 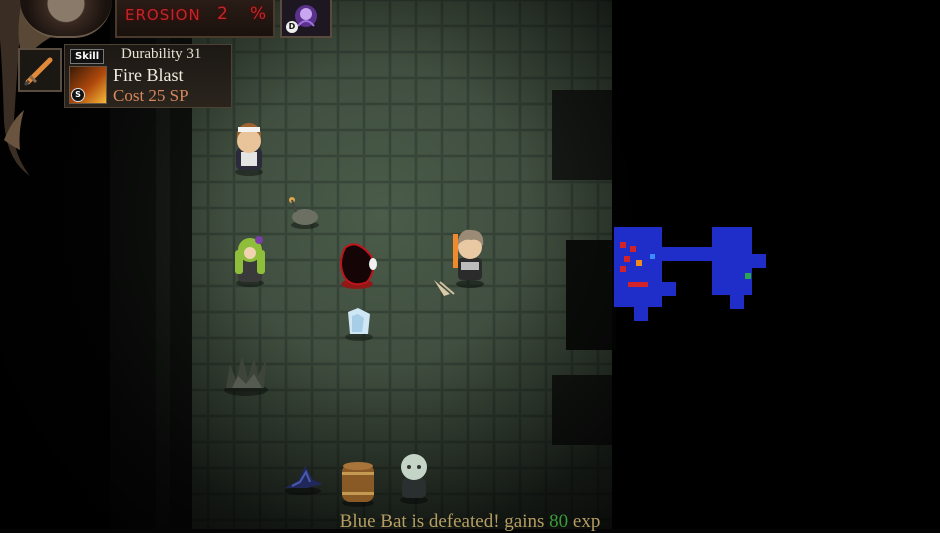 I want to click on ghost-npc, so click(x=414, y=479).